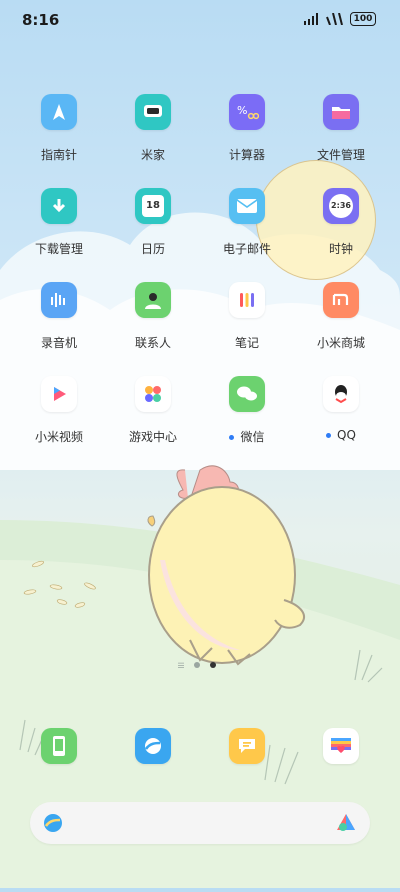  Describe the element at coordinates (152, 155) in the screenshot. I see `app-label: 米家` at that location.